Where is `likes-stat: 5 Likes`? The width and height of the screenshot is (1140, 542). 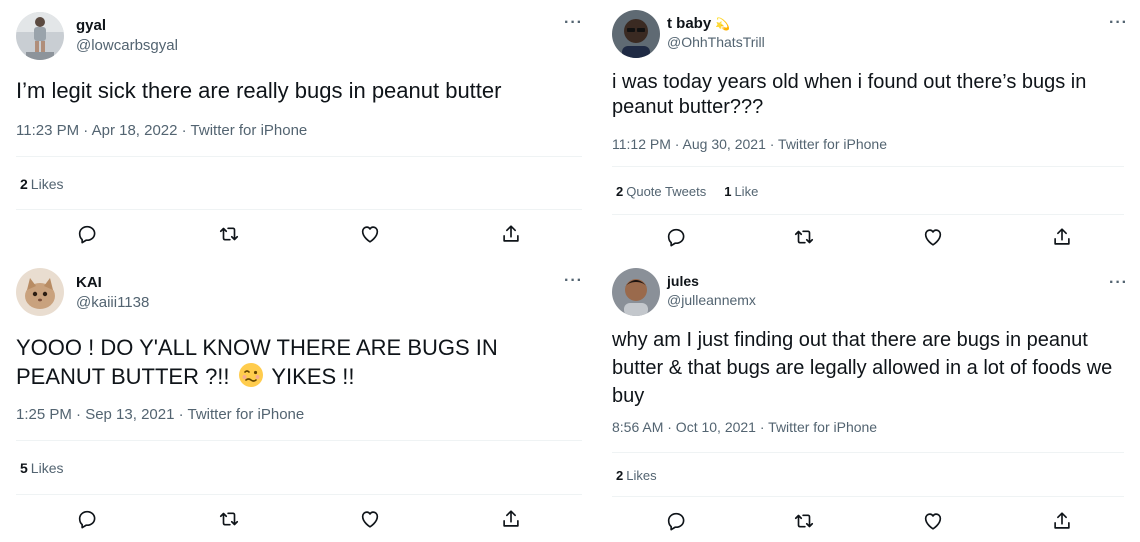
likes-stat: 5 Likes is located at coordinates (41, 468).